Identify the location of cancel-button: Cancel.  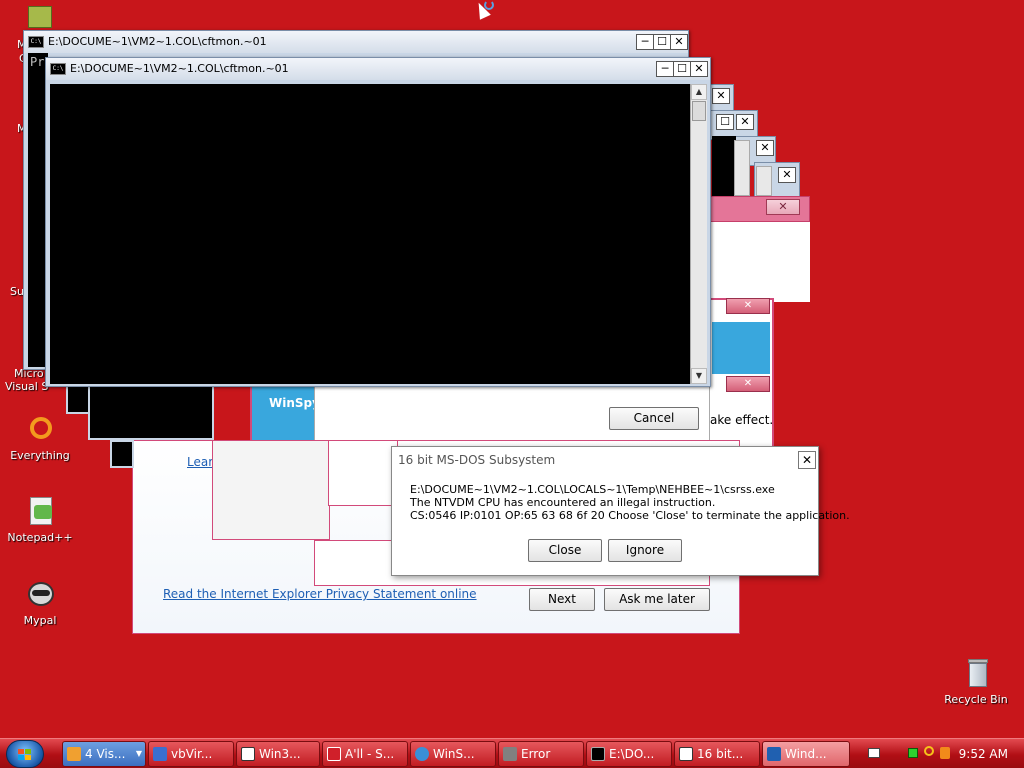
(654, 418).